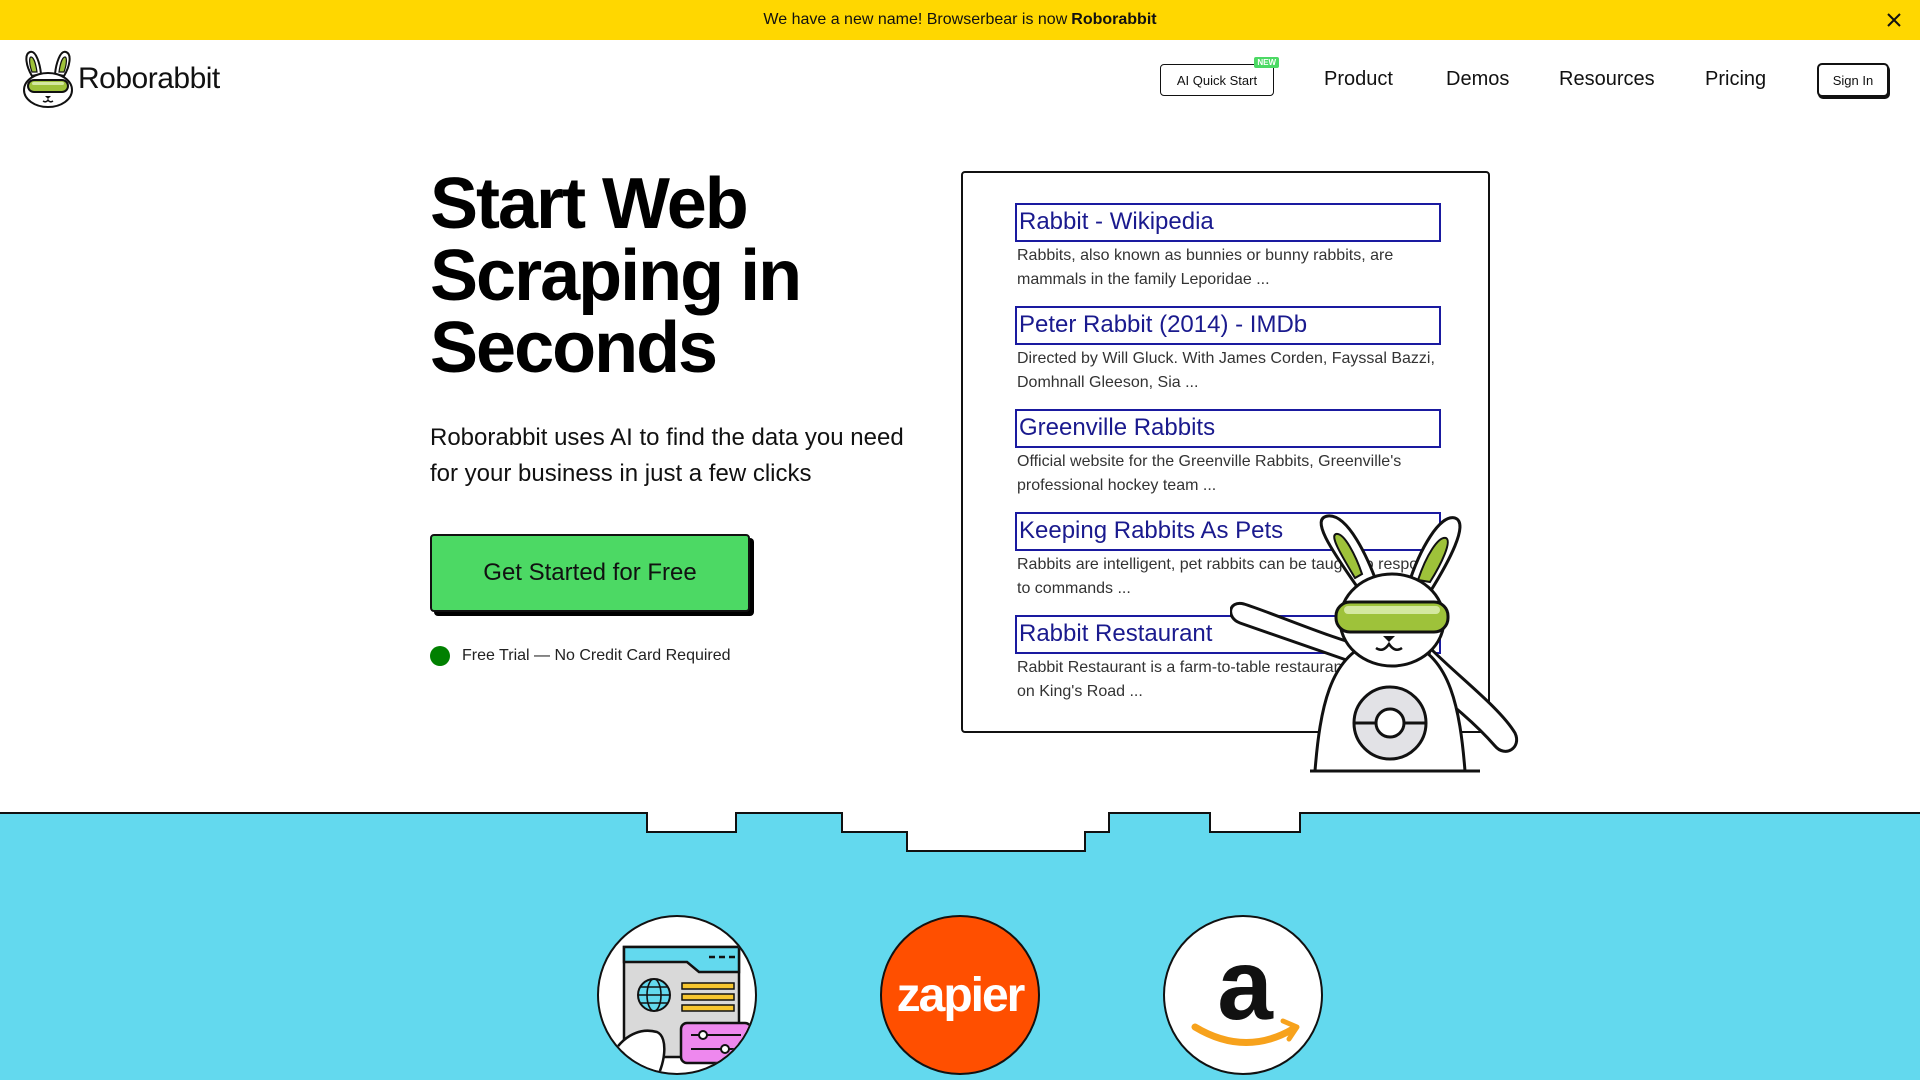 Image resolution: width=1920 pixels, height=1080 pixels. I want to click on new-badge: NEW, so click(1266, 62).